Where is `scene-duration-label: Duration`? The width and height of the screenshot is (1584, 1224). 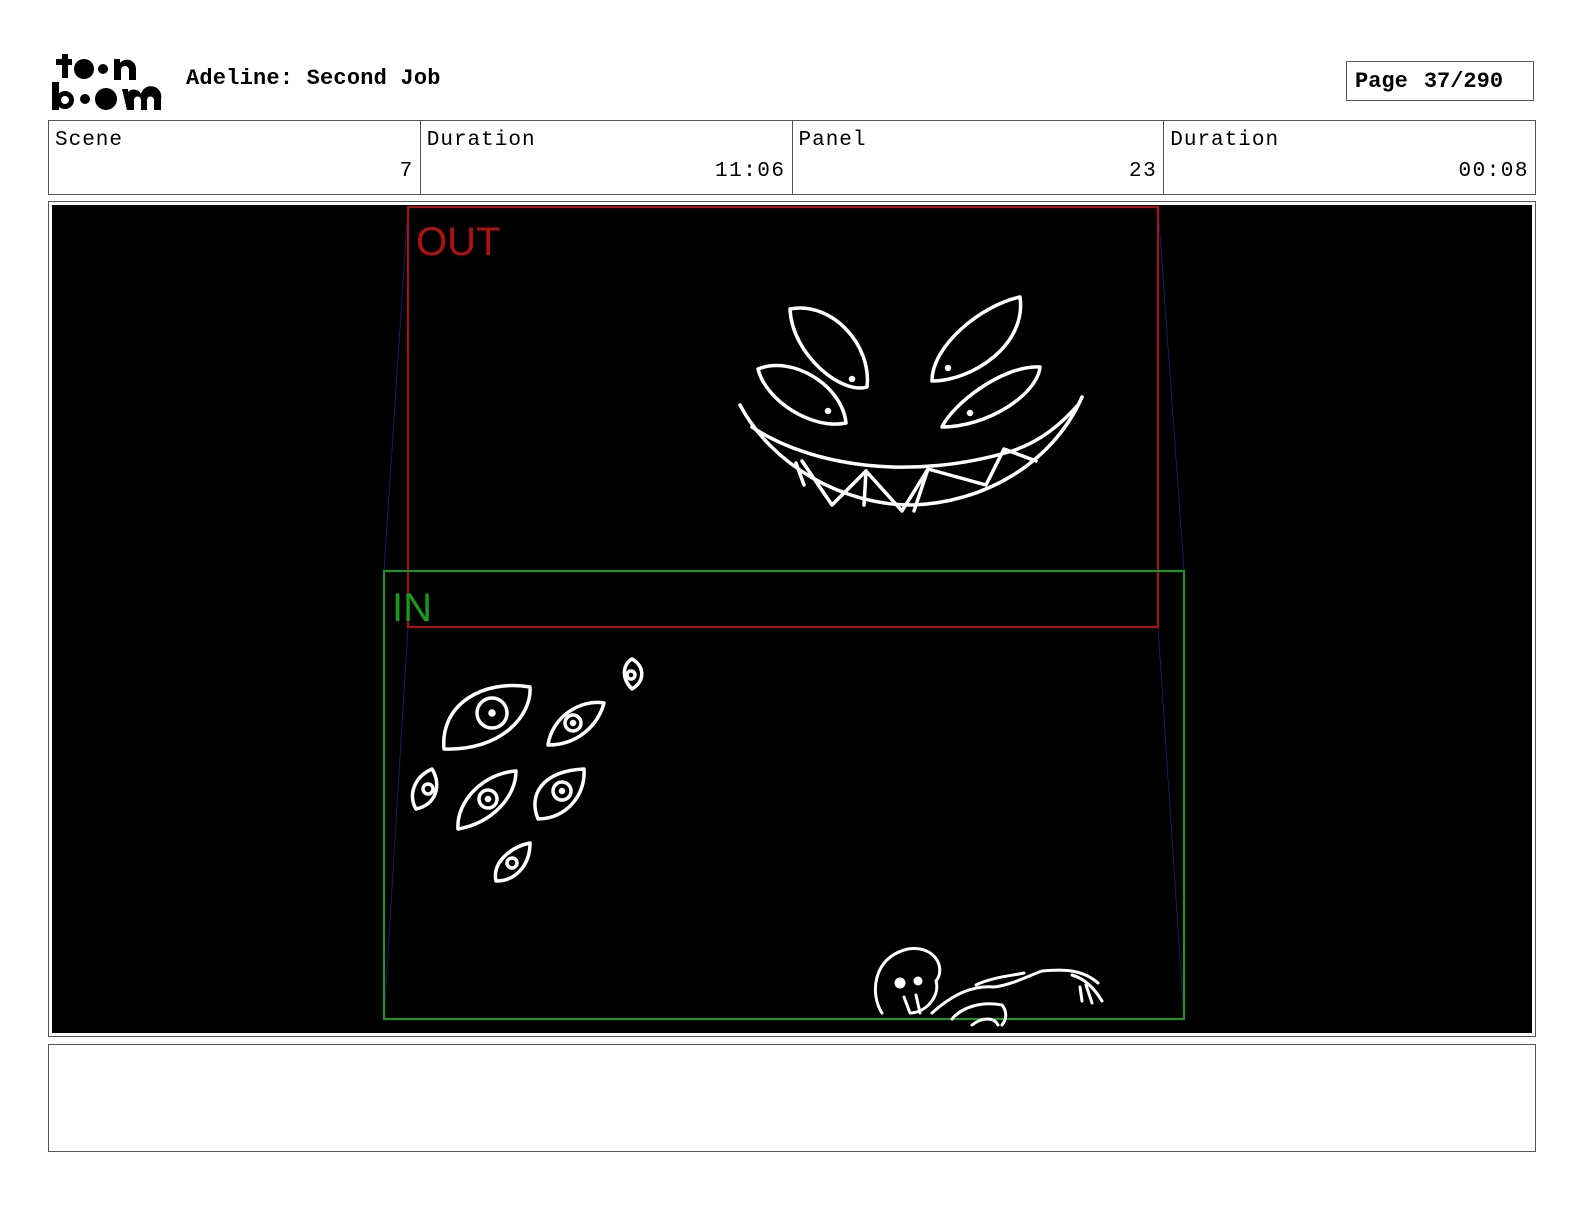
scene-duration-label: Duration is located at coordinates (481, 140).